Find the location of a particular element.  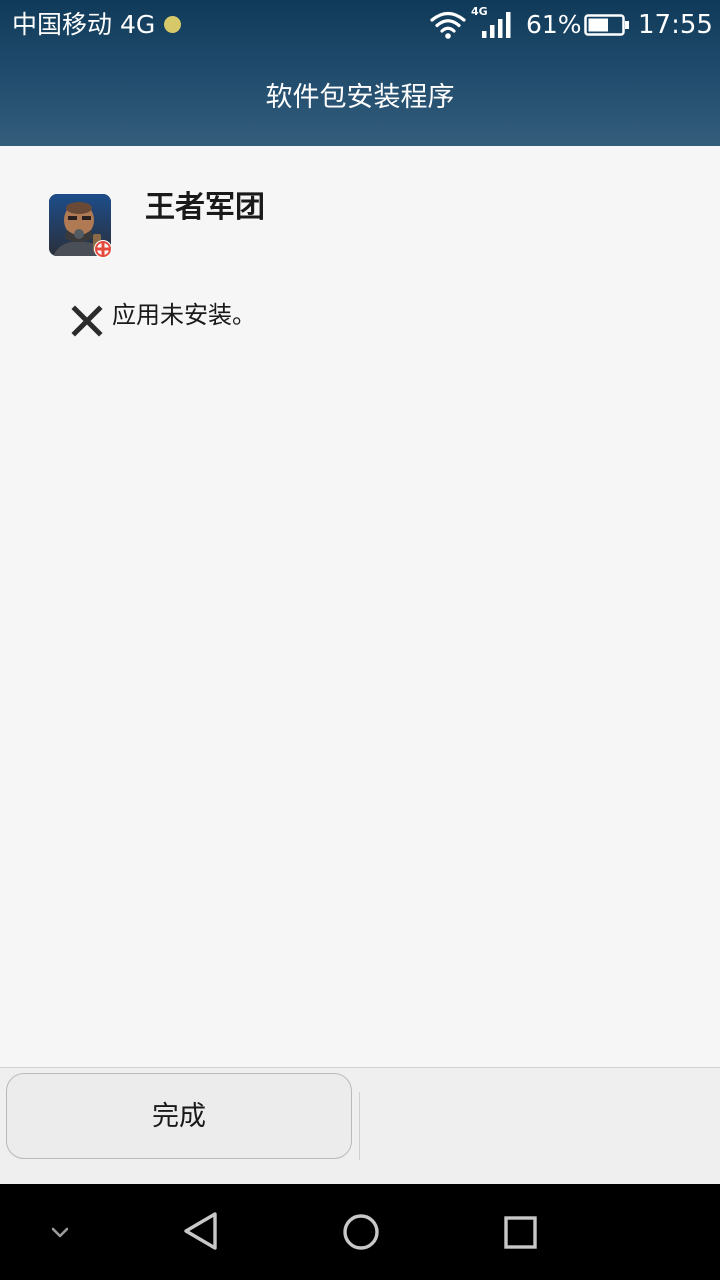

carrier-label: 中国移动 4G is located at coordinates (84, 24).